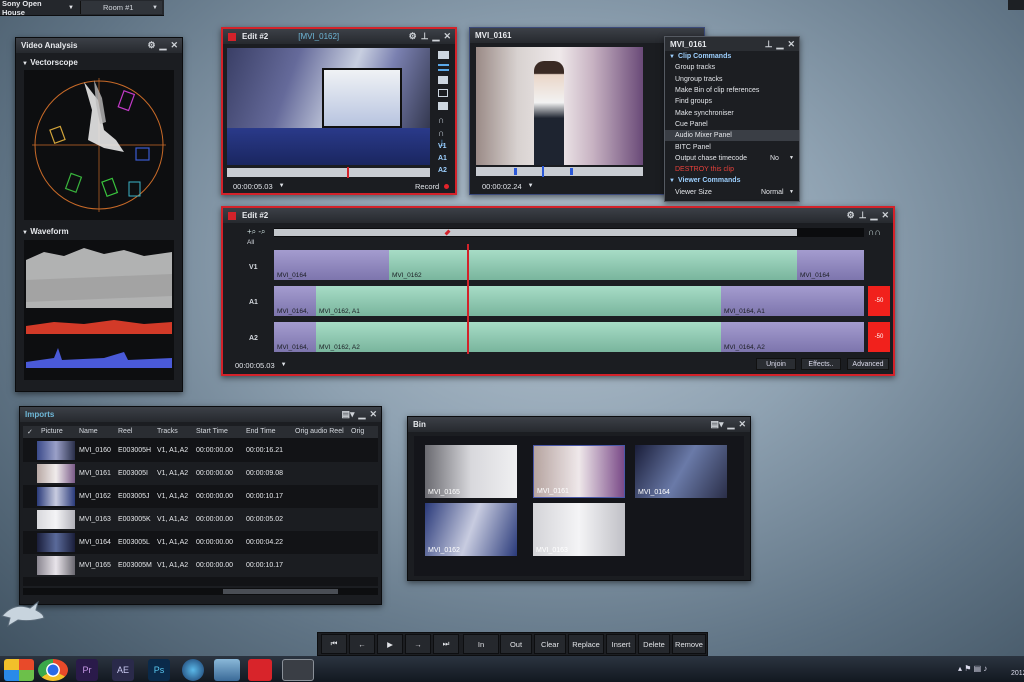 This screenshot has height=682, width=1024. I want to click on delete-button: Delete, so click(654, 644).